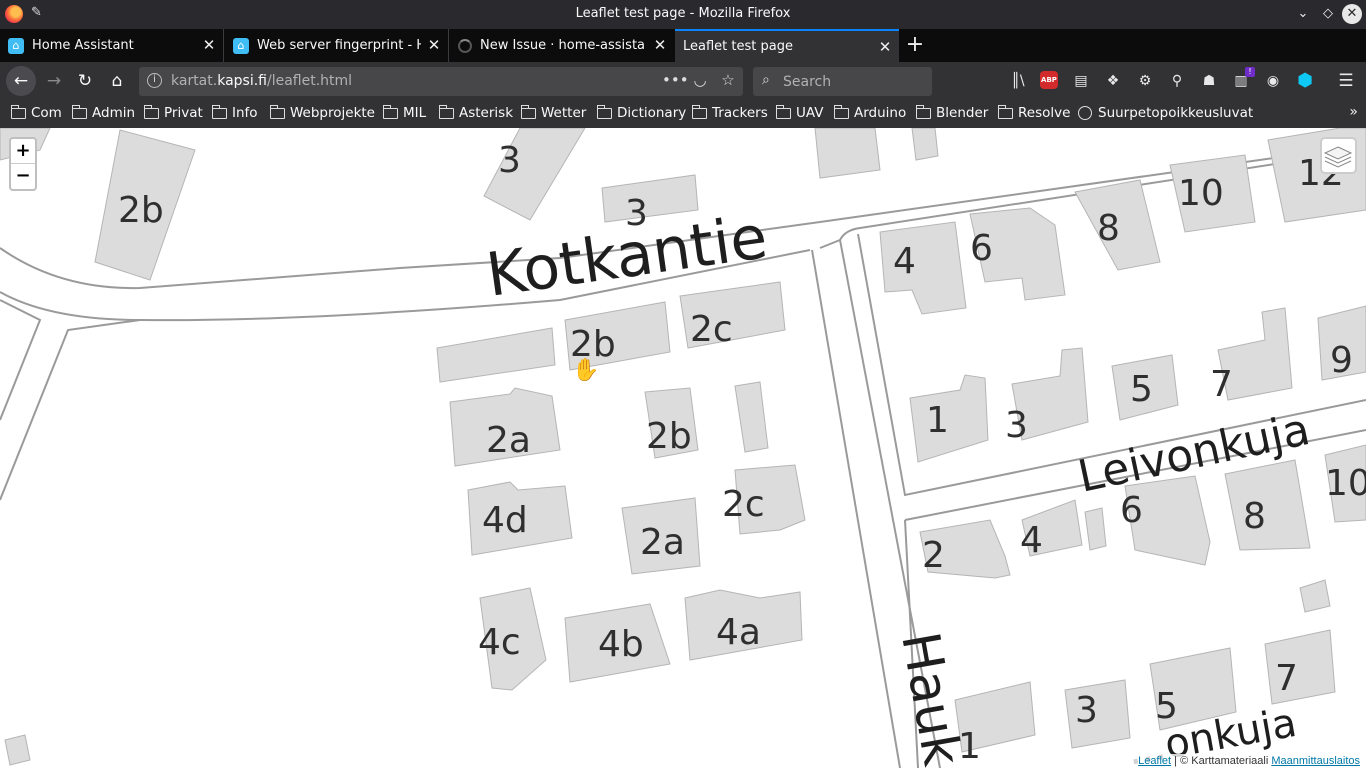 The width and height of the screenshot is (1366, 768). I want to click on tab-web-server-fingerprint: ⌂ Web server fingerprint - H ✕, so click(337, 45).